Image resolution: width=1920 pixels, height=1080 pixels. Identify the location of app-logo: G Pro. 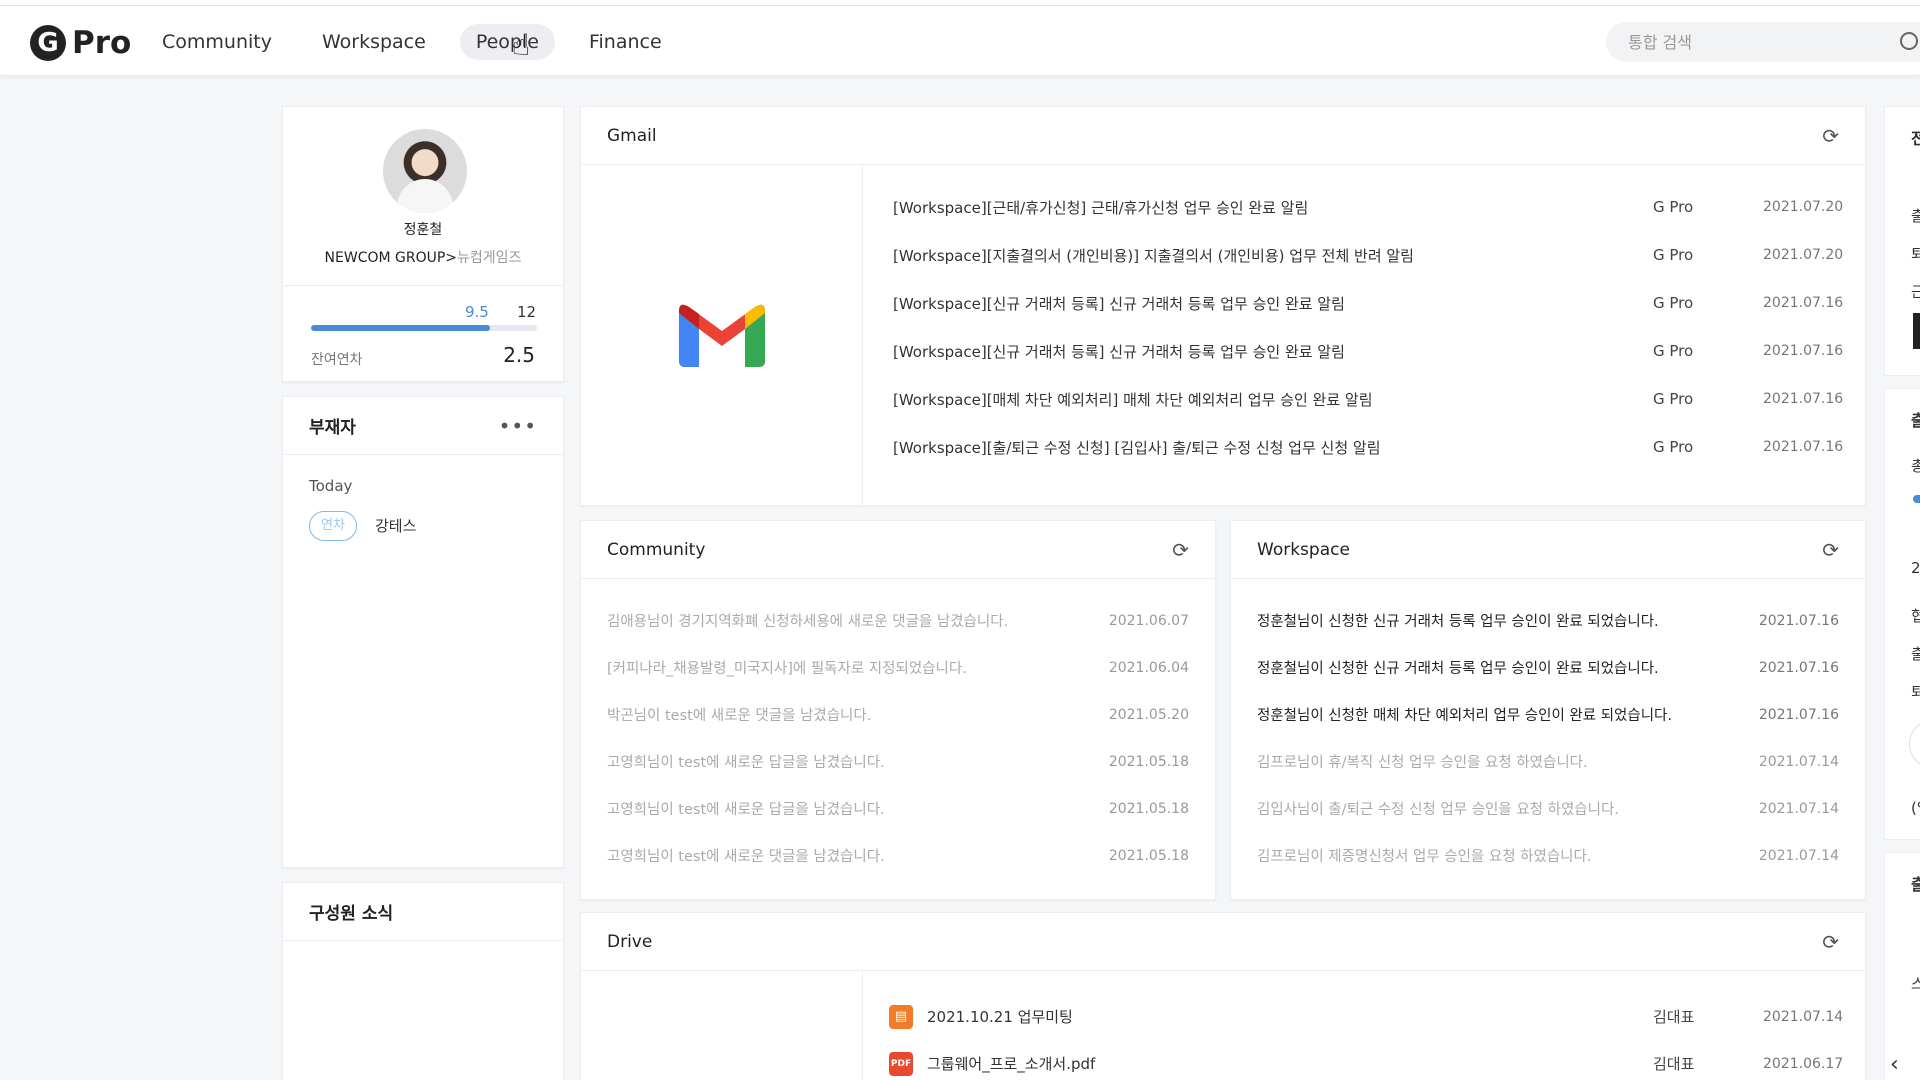
(80, 43).